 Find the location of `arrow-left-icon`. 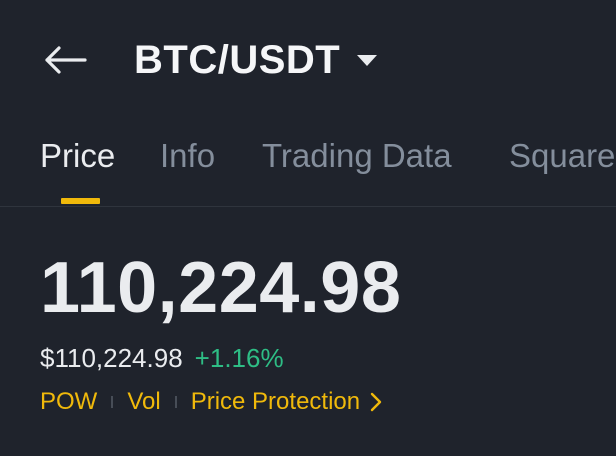

arrow-left-icon is located at coordinates (66, 60).